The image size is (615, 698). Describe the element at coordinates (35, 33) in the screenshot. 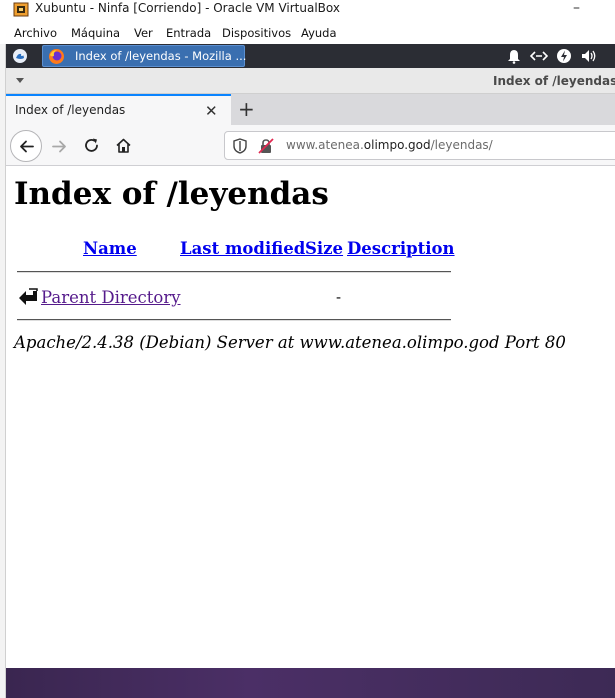

I see `menu-archivo: Archivo` at that location.